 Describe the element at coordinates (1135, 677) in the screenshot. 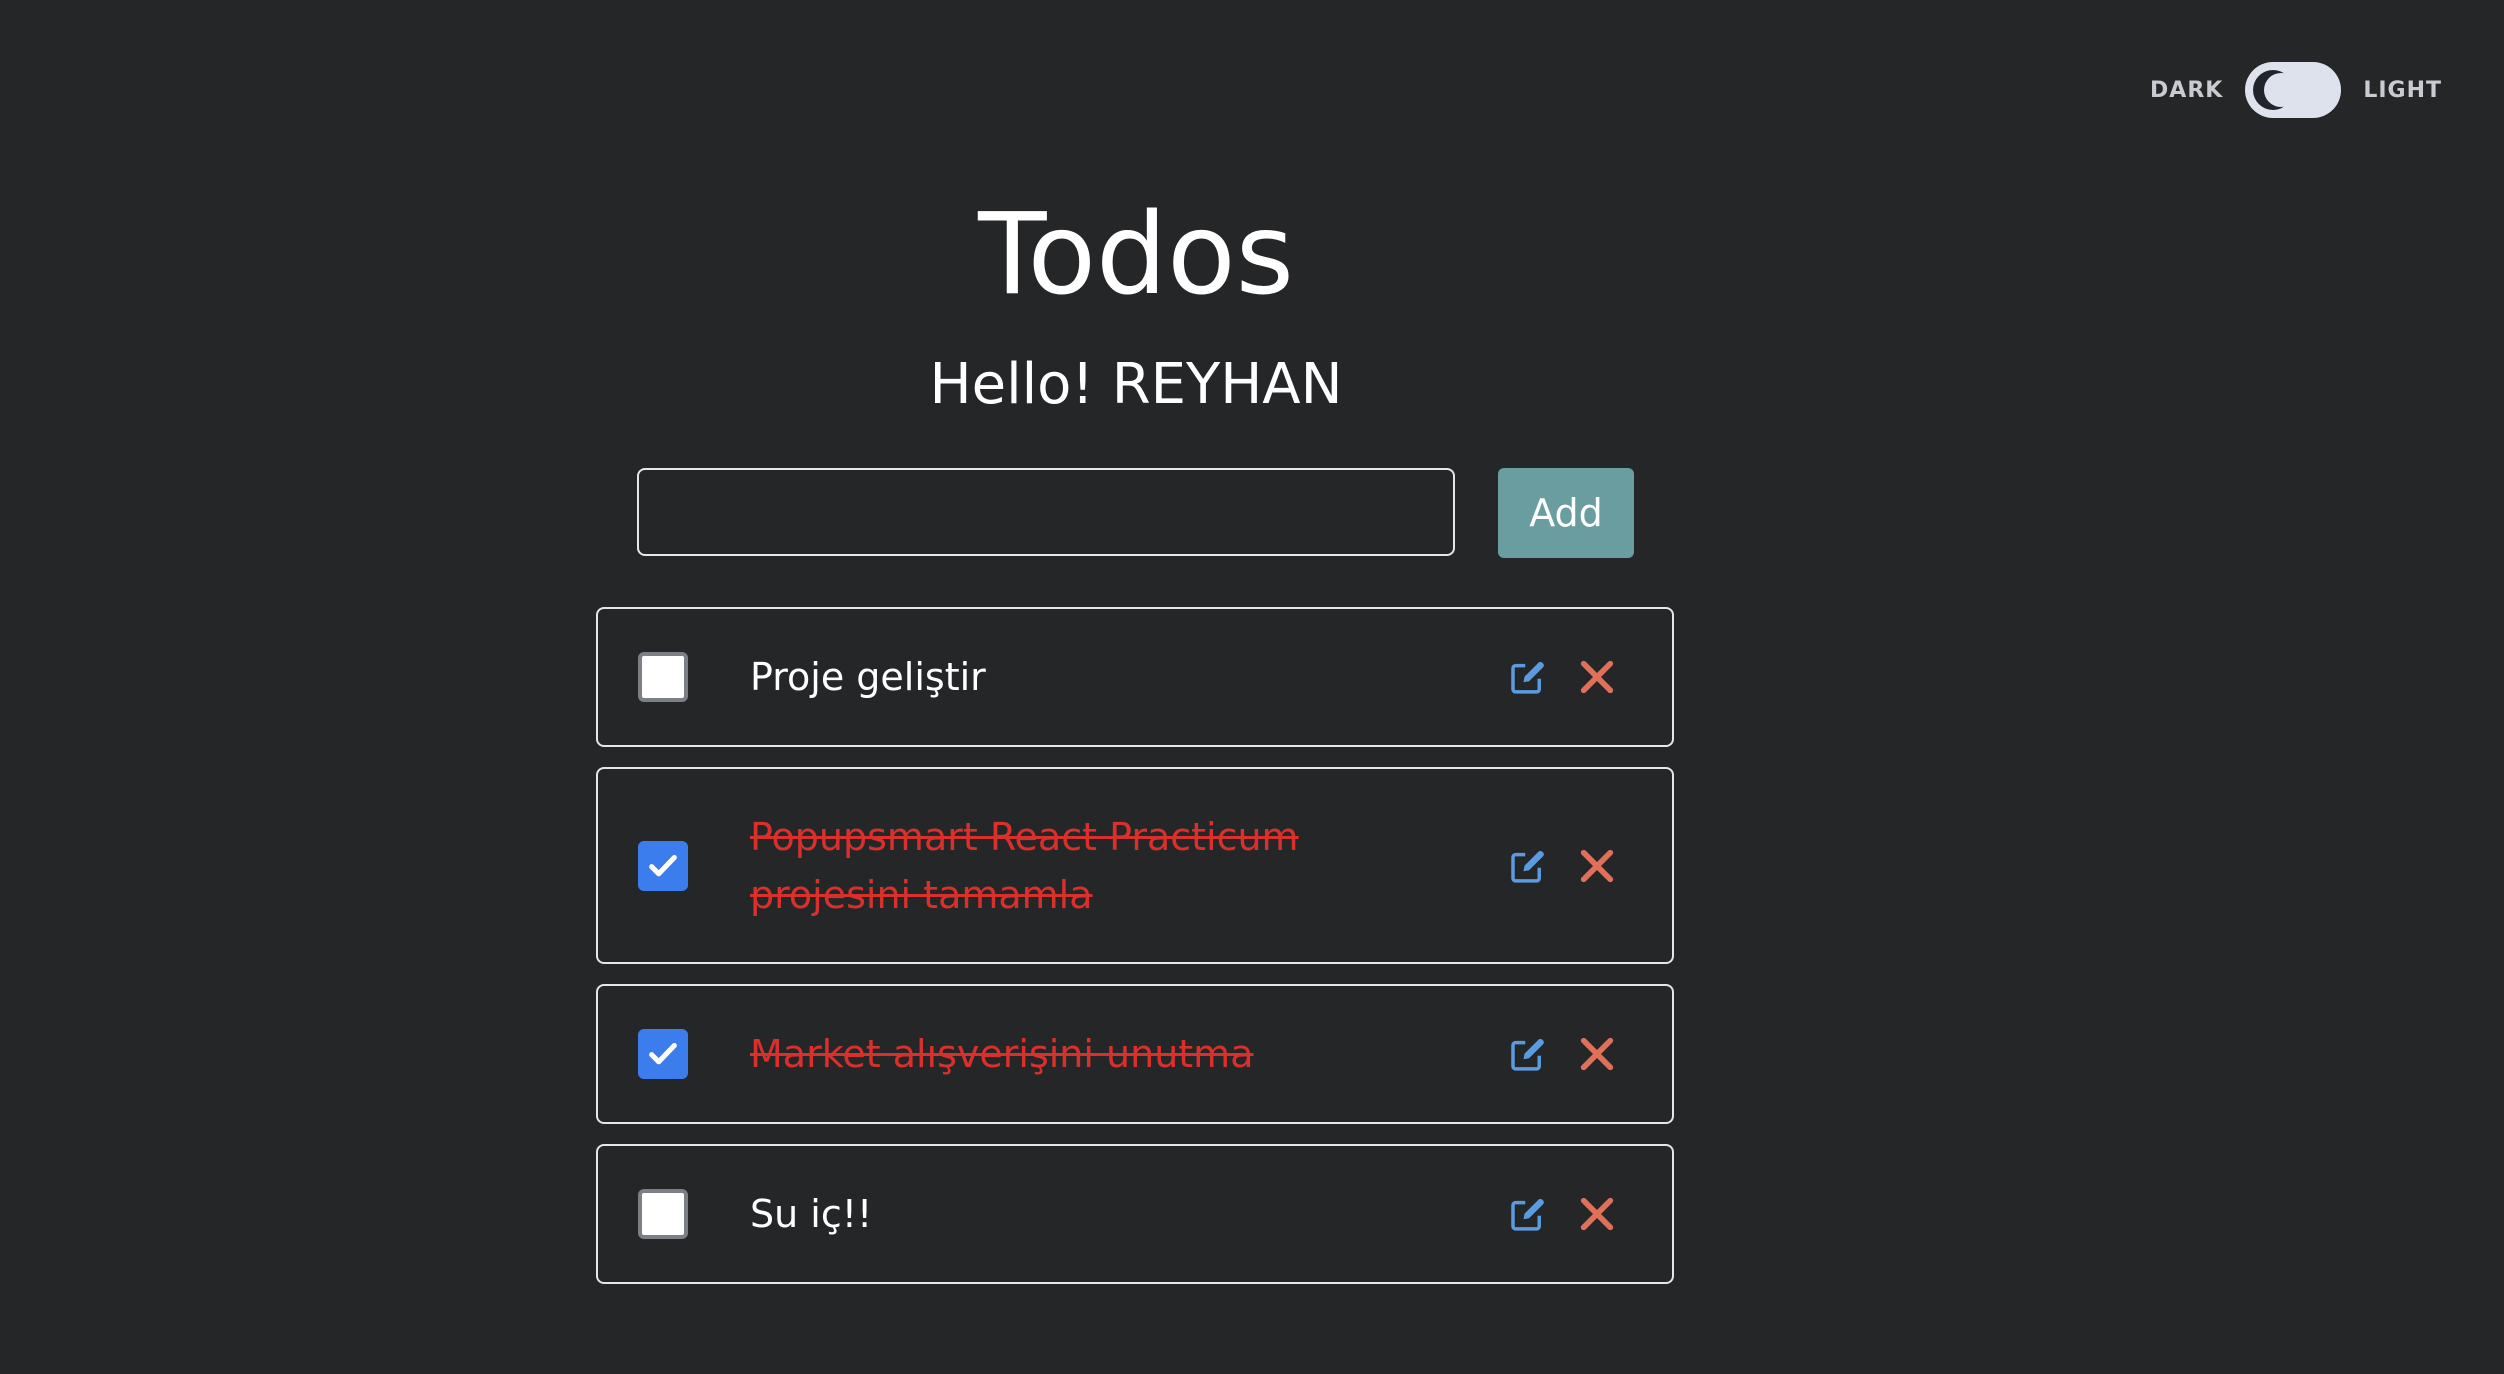

I see `todo-item: Proje geliştir` at that location.